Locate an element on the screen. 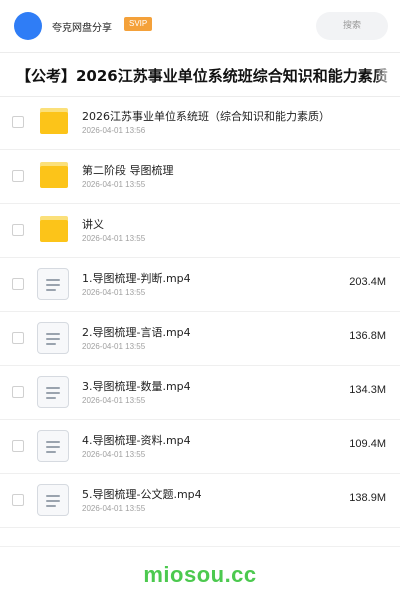 This screenshot has height=600, width=400. avatar is located at coordinates (28, 26).